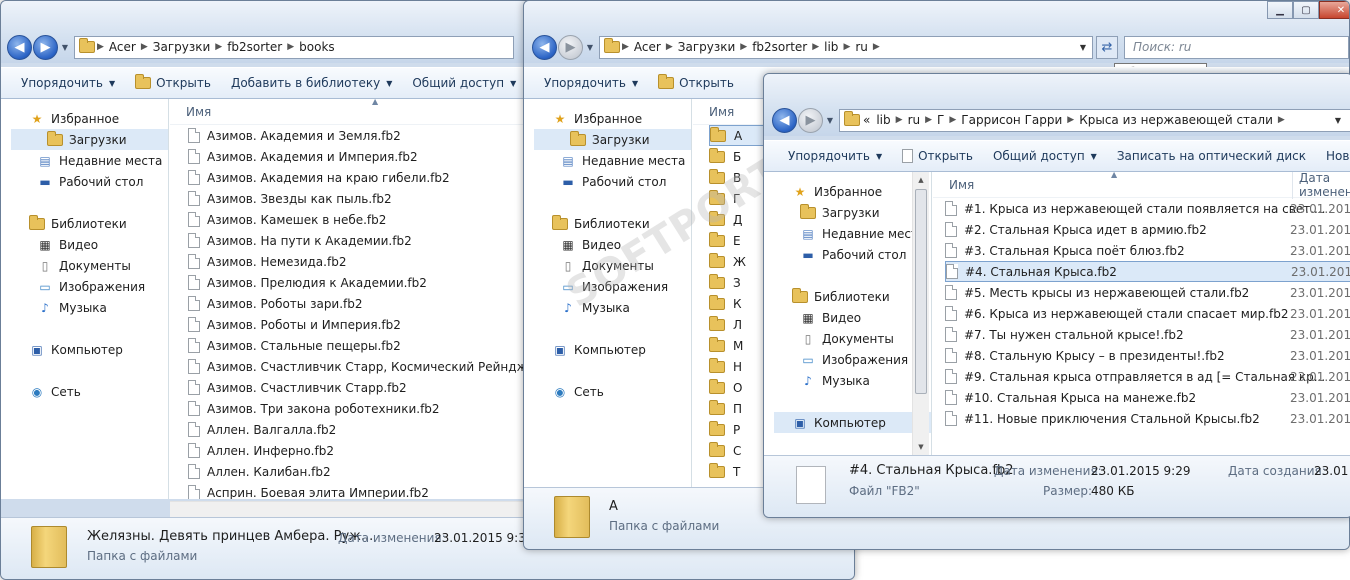 The height and width of the screenshot is (580, 1350). What do you see at coordinates (1320, 250) in the screenshot?
I see `file-date: 23.01.2015 9` at bounding box center [1320, 250].